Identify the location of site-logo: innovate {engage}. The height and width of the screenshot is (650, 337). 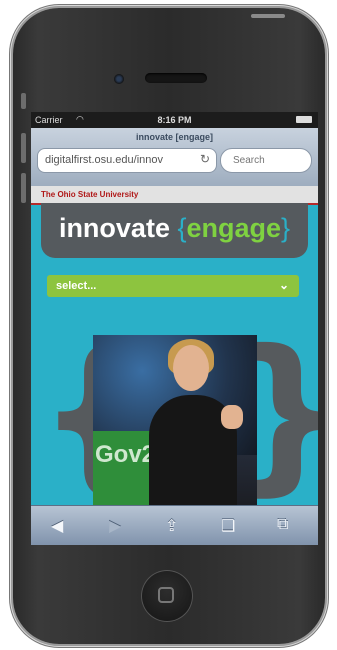
(174, 228).